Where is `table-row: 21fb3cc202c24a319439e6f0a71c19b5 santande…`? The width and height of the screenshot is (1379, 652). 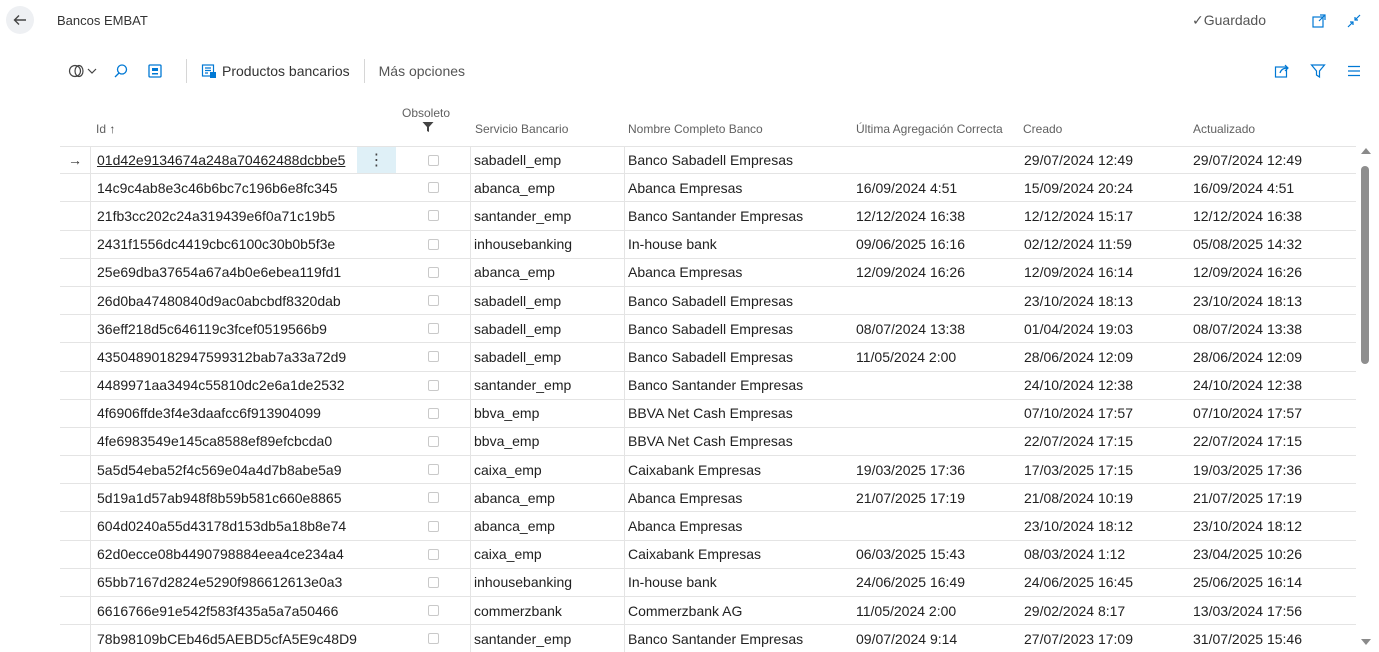
table-row: 21fb3cc202c24a319439e6f0a71c19b5 santande… is located at coordinates (708, 216).